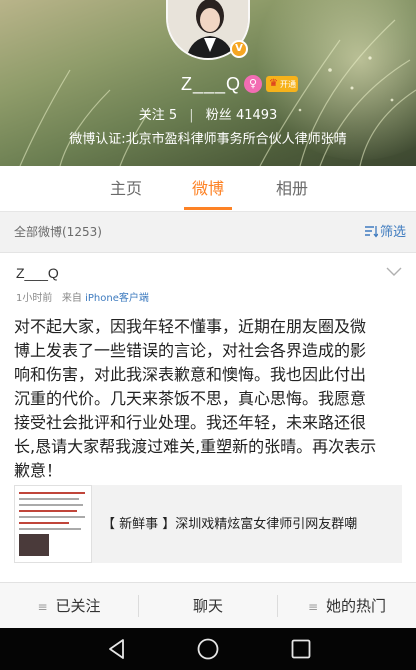 This screenshot has height=670, width=416. Describe the element at coordinates (71, 298) in the screenshot. I see `post-source-prefix: 来自` at that location.